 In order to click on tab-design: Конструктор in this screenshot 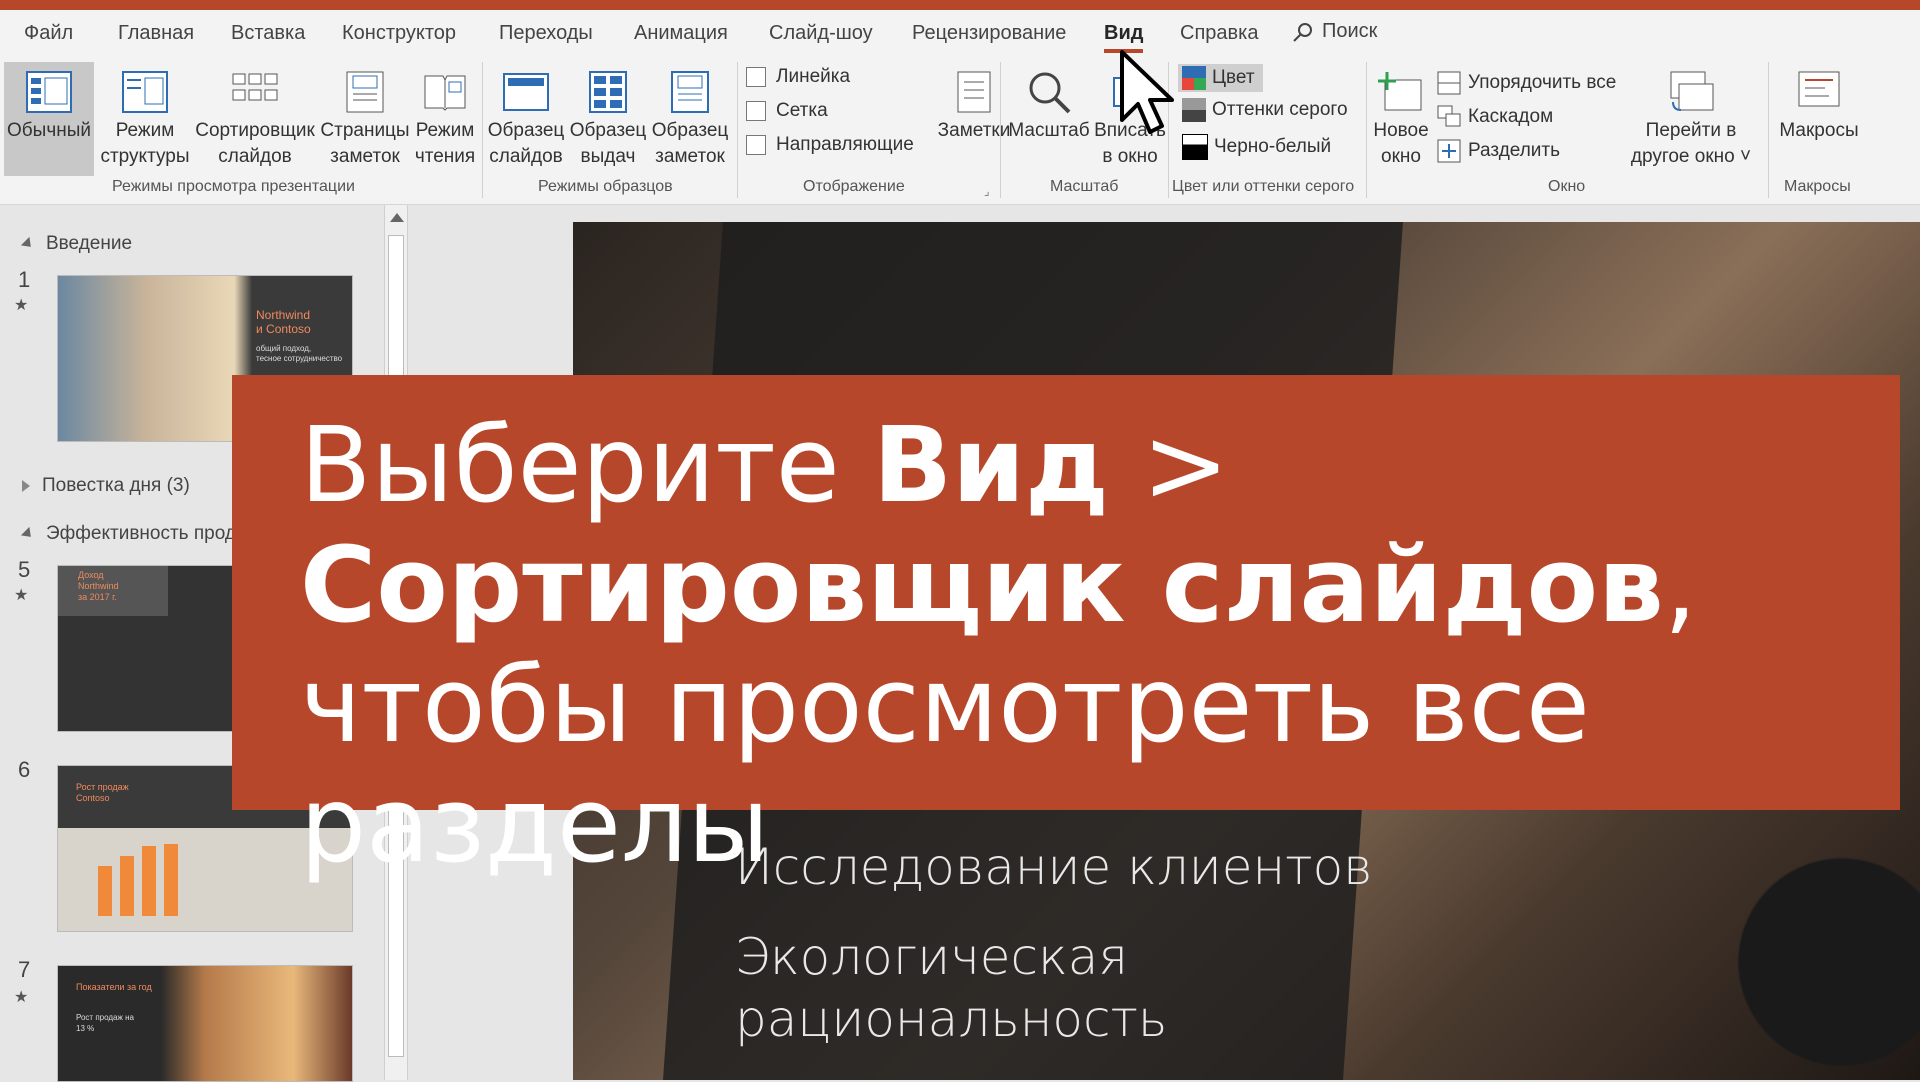, I will do `click(399, 33)`.